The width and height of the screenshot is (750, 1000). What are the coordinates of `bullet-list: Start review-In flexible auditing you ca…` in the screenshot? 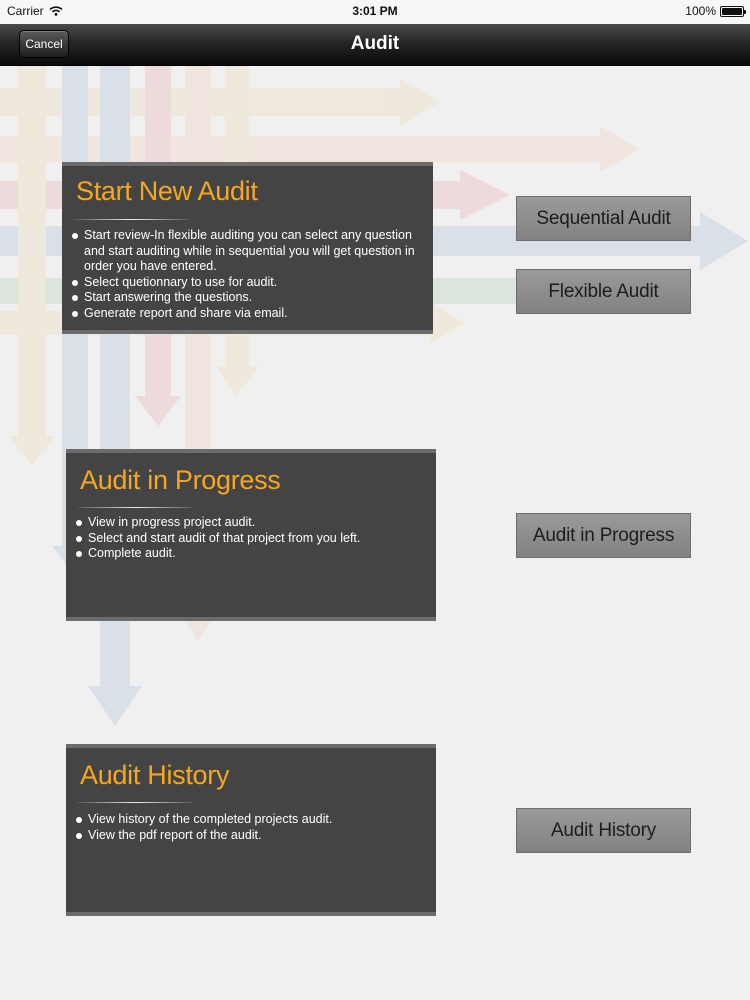 It's located at (247, 274).